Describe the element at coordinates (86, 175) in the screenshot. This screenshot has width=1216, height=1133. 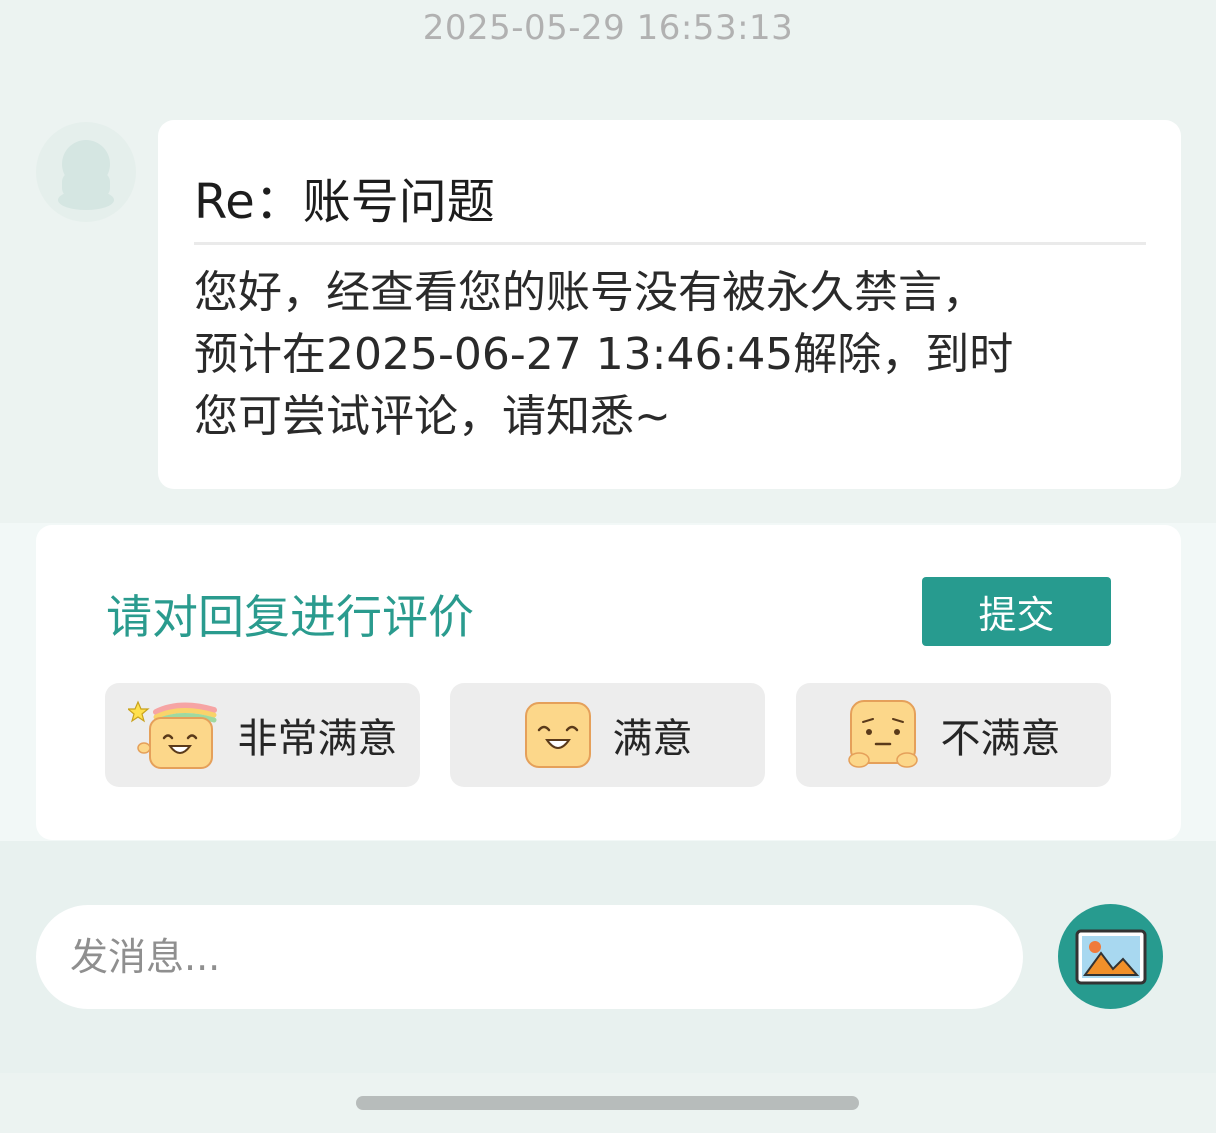
I see `person-avatar-icon` at that location.